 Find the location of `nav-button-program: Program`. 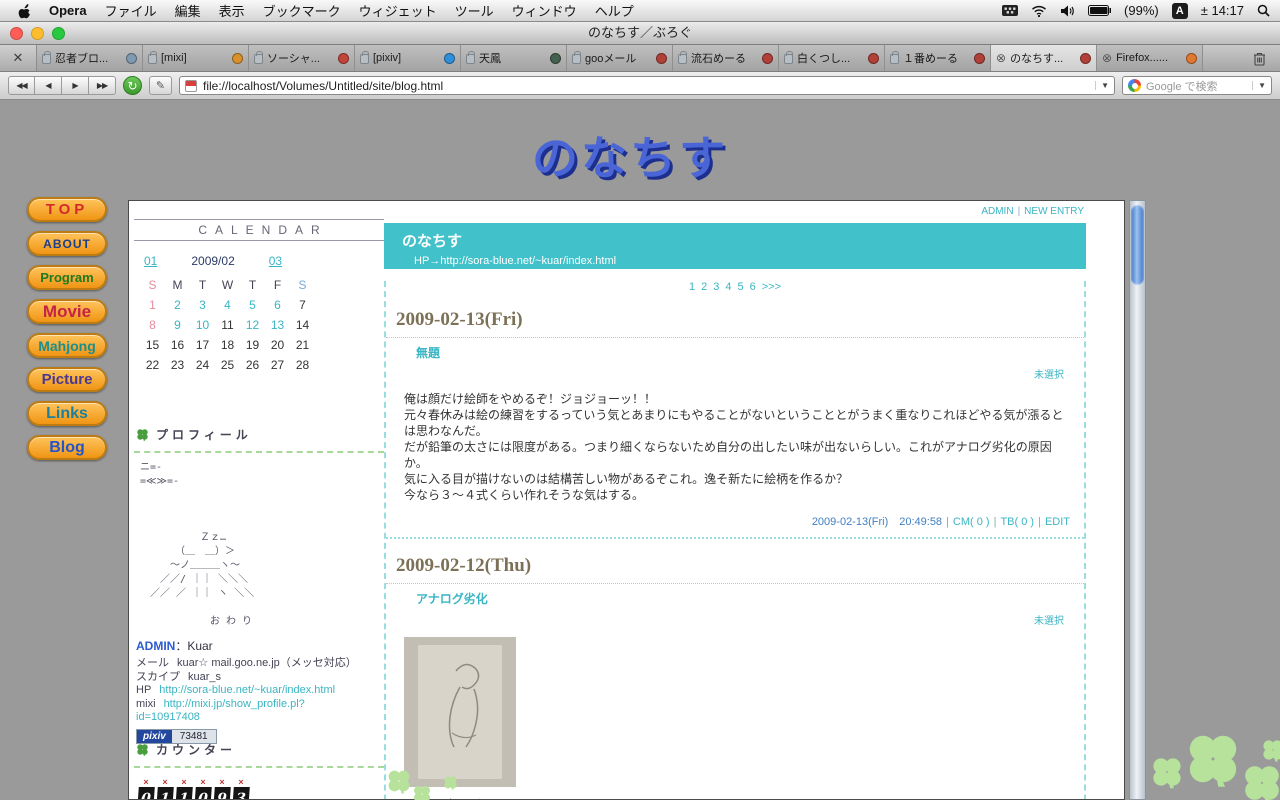

nav-button-program: Program is located at coordinates (67, 277).